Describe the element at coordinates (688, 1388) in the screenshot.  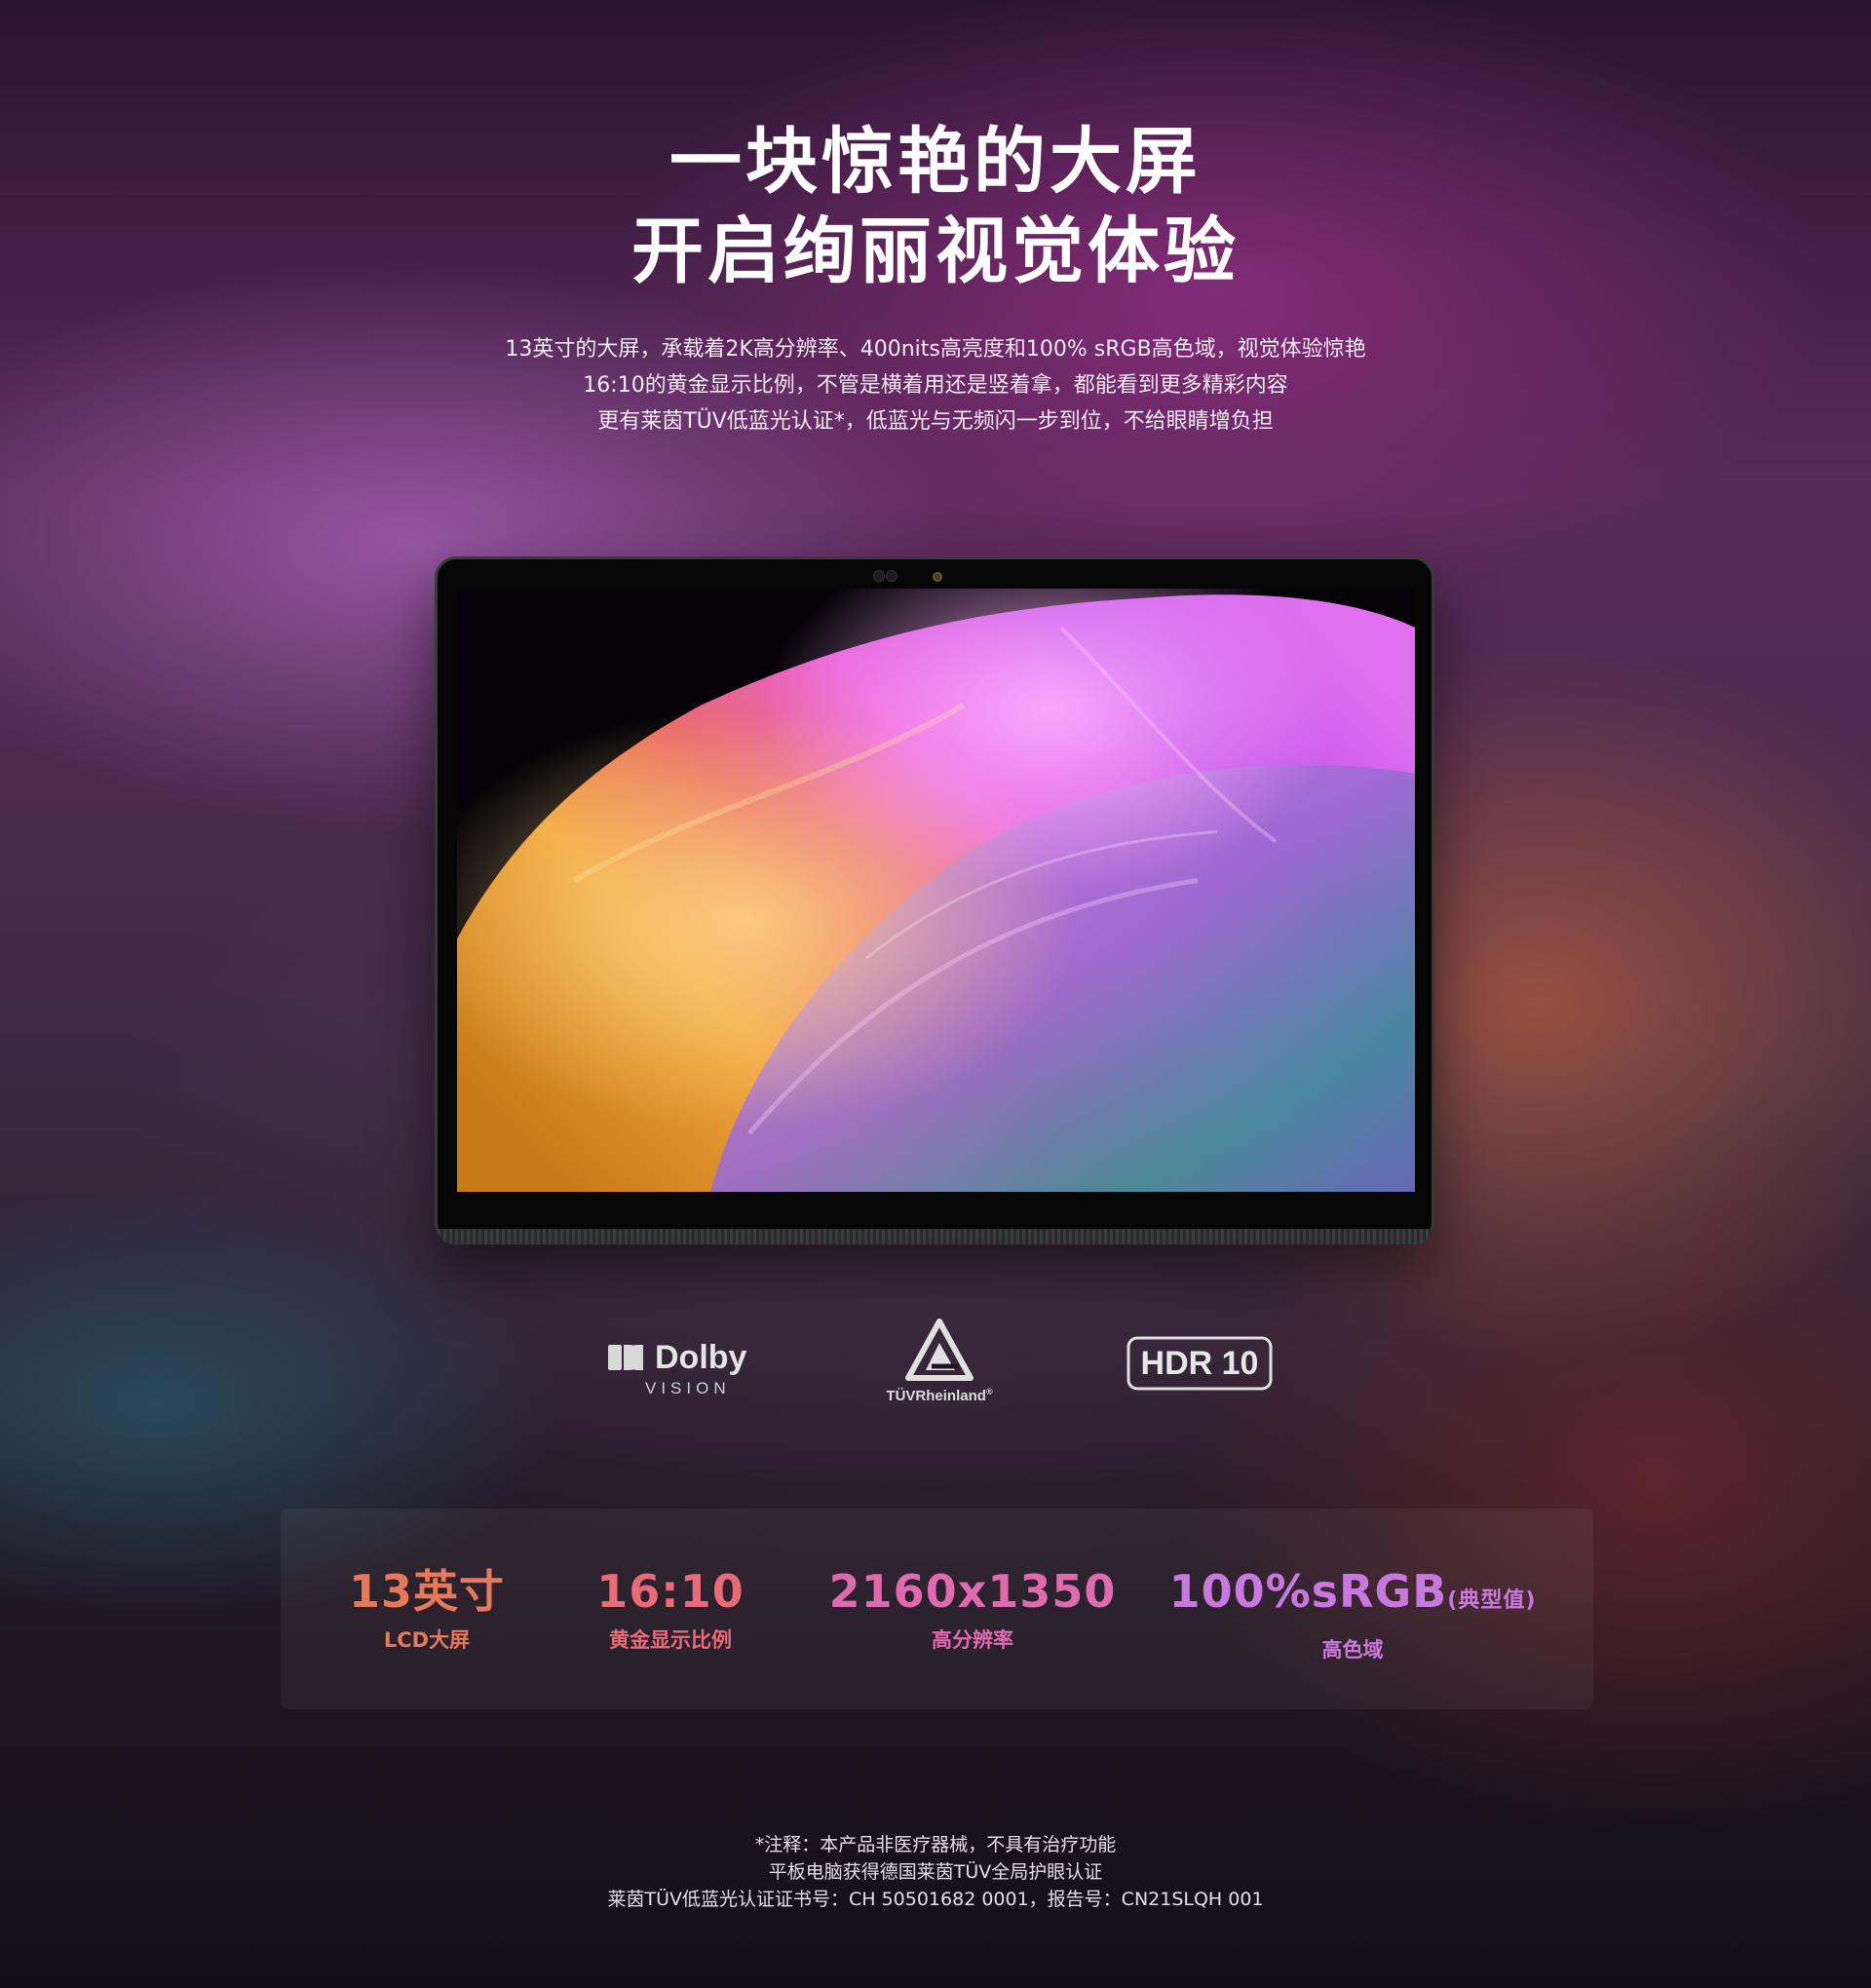
I see `vision-logo-text: VISION` at that location.